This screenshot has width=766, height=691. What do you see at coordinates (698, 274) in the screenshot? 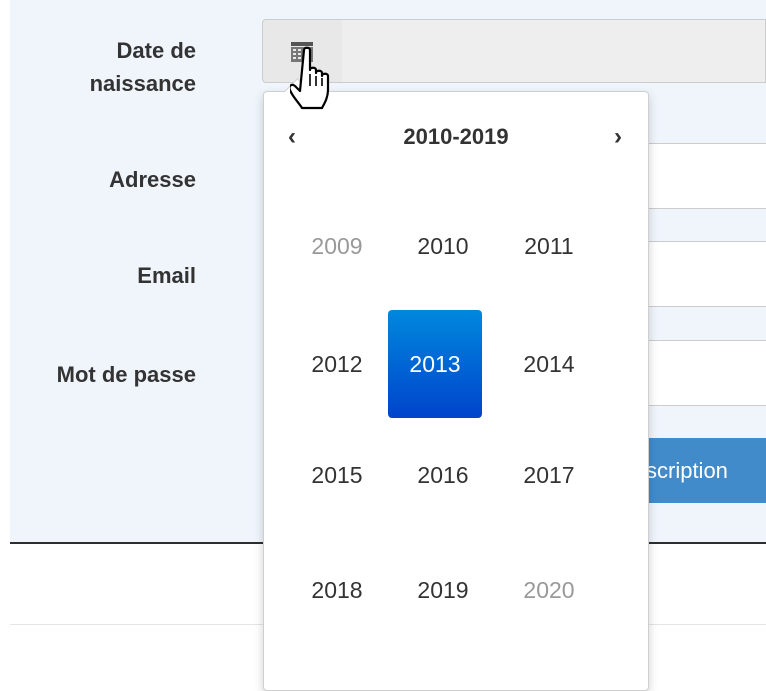
I see `email-input` at bounding box center [698, 274].